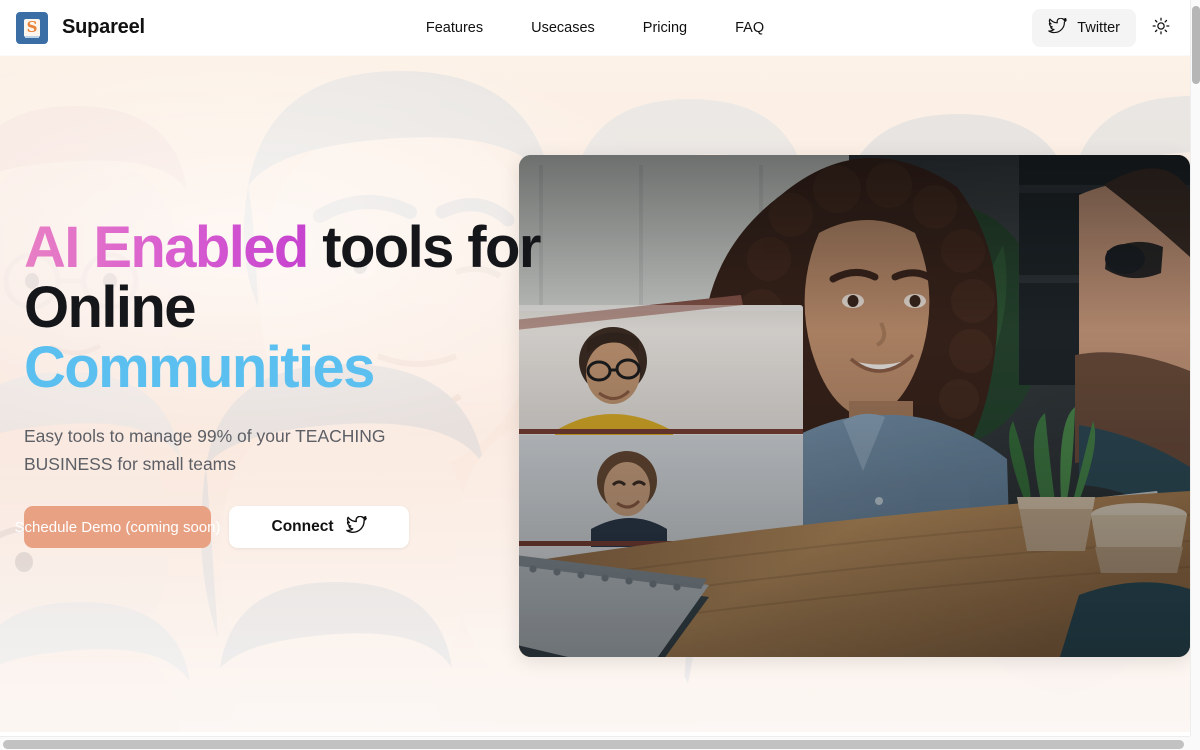 The width and height of the screenshot is (1200, 750). What do you see at coordinates (166, 247) in the screenshot?
I see `headline-part-gradient: AI Enabled` at bounding box center [166, 247].